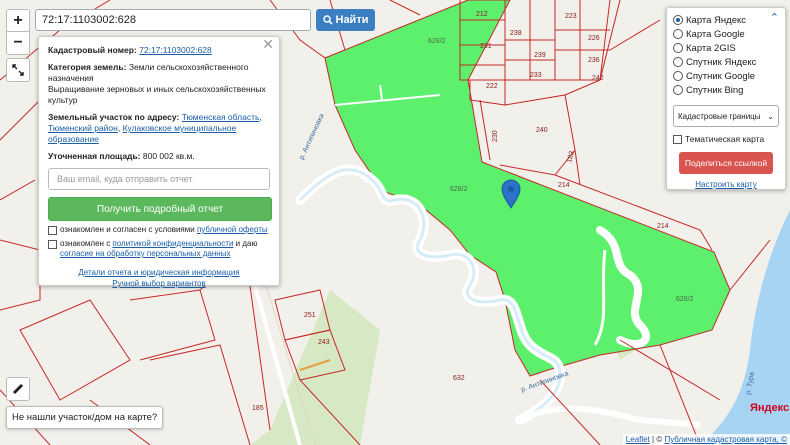 This screenshot has width=790, height=445. I want to click on overlay-select: Кадастровые границы ⌄, so click(726, 116).